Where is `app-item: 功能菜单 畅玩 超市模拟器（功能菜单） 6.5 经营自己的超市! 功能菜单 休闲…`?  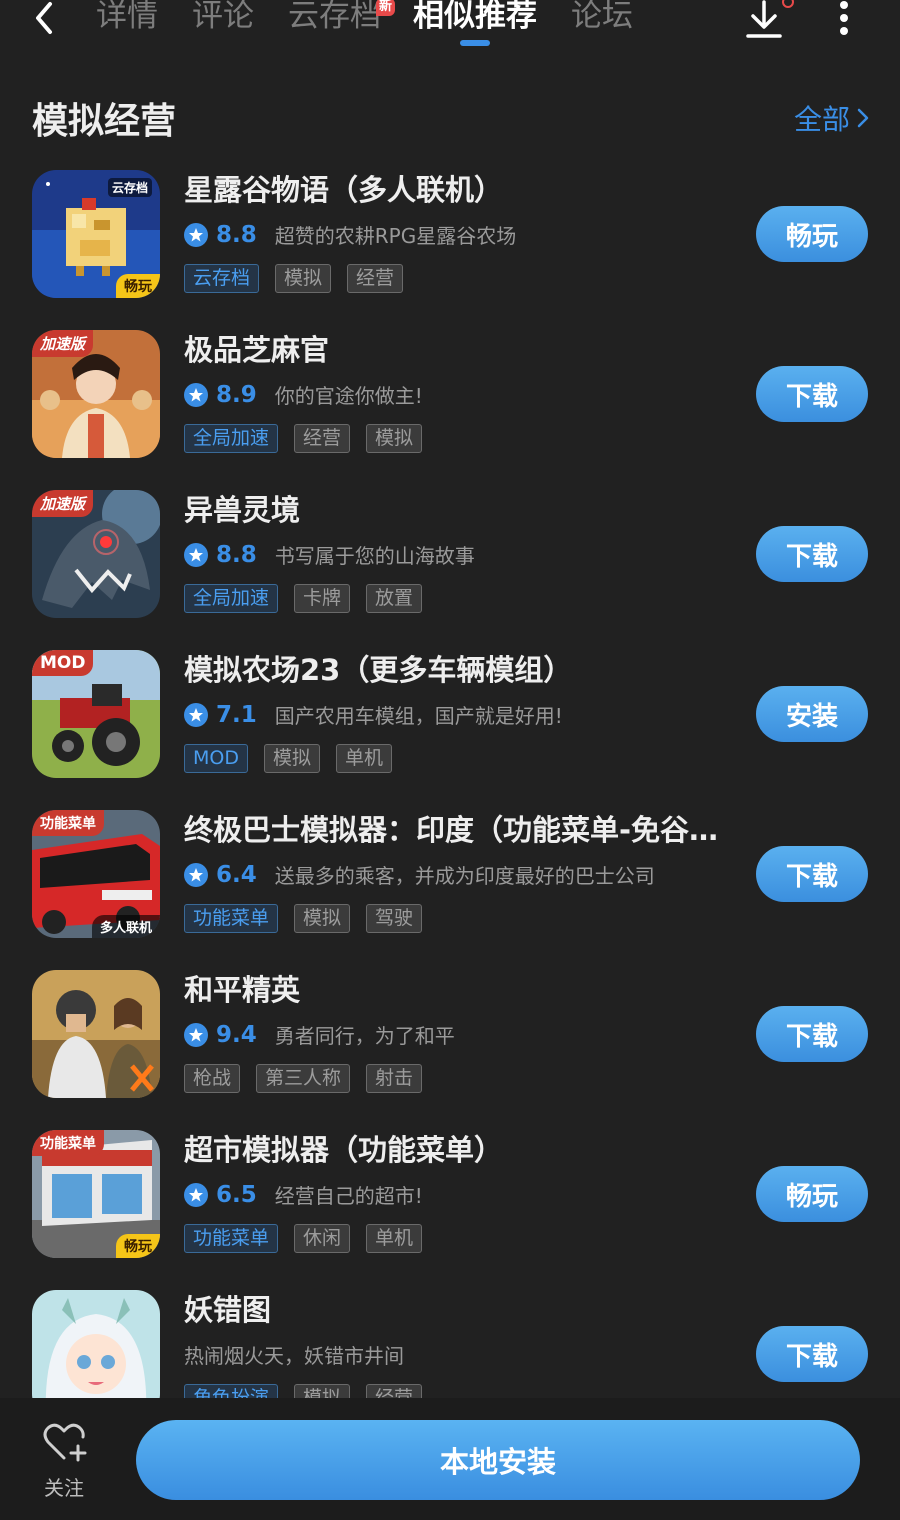
app-item: 功能菜单 畅玩 超市模拟器（功能菜单） 6.5 经营自己的超市! 功能菜单 休闲… is located at coordinates (450, 1206).